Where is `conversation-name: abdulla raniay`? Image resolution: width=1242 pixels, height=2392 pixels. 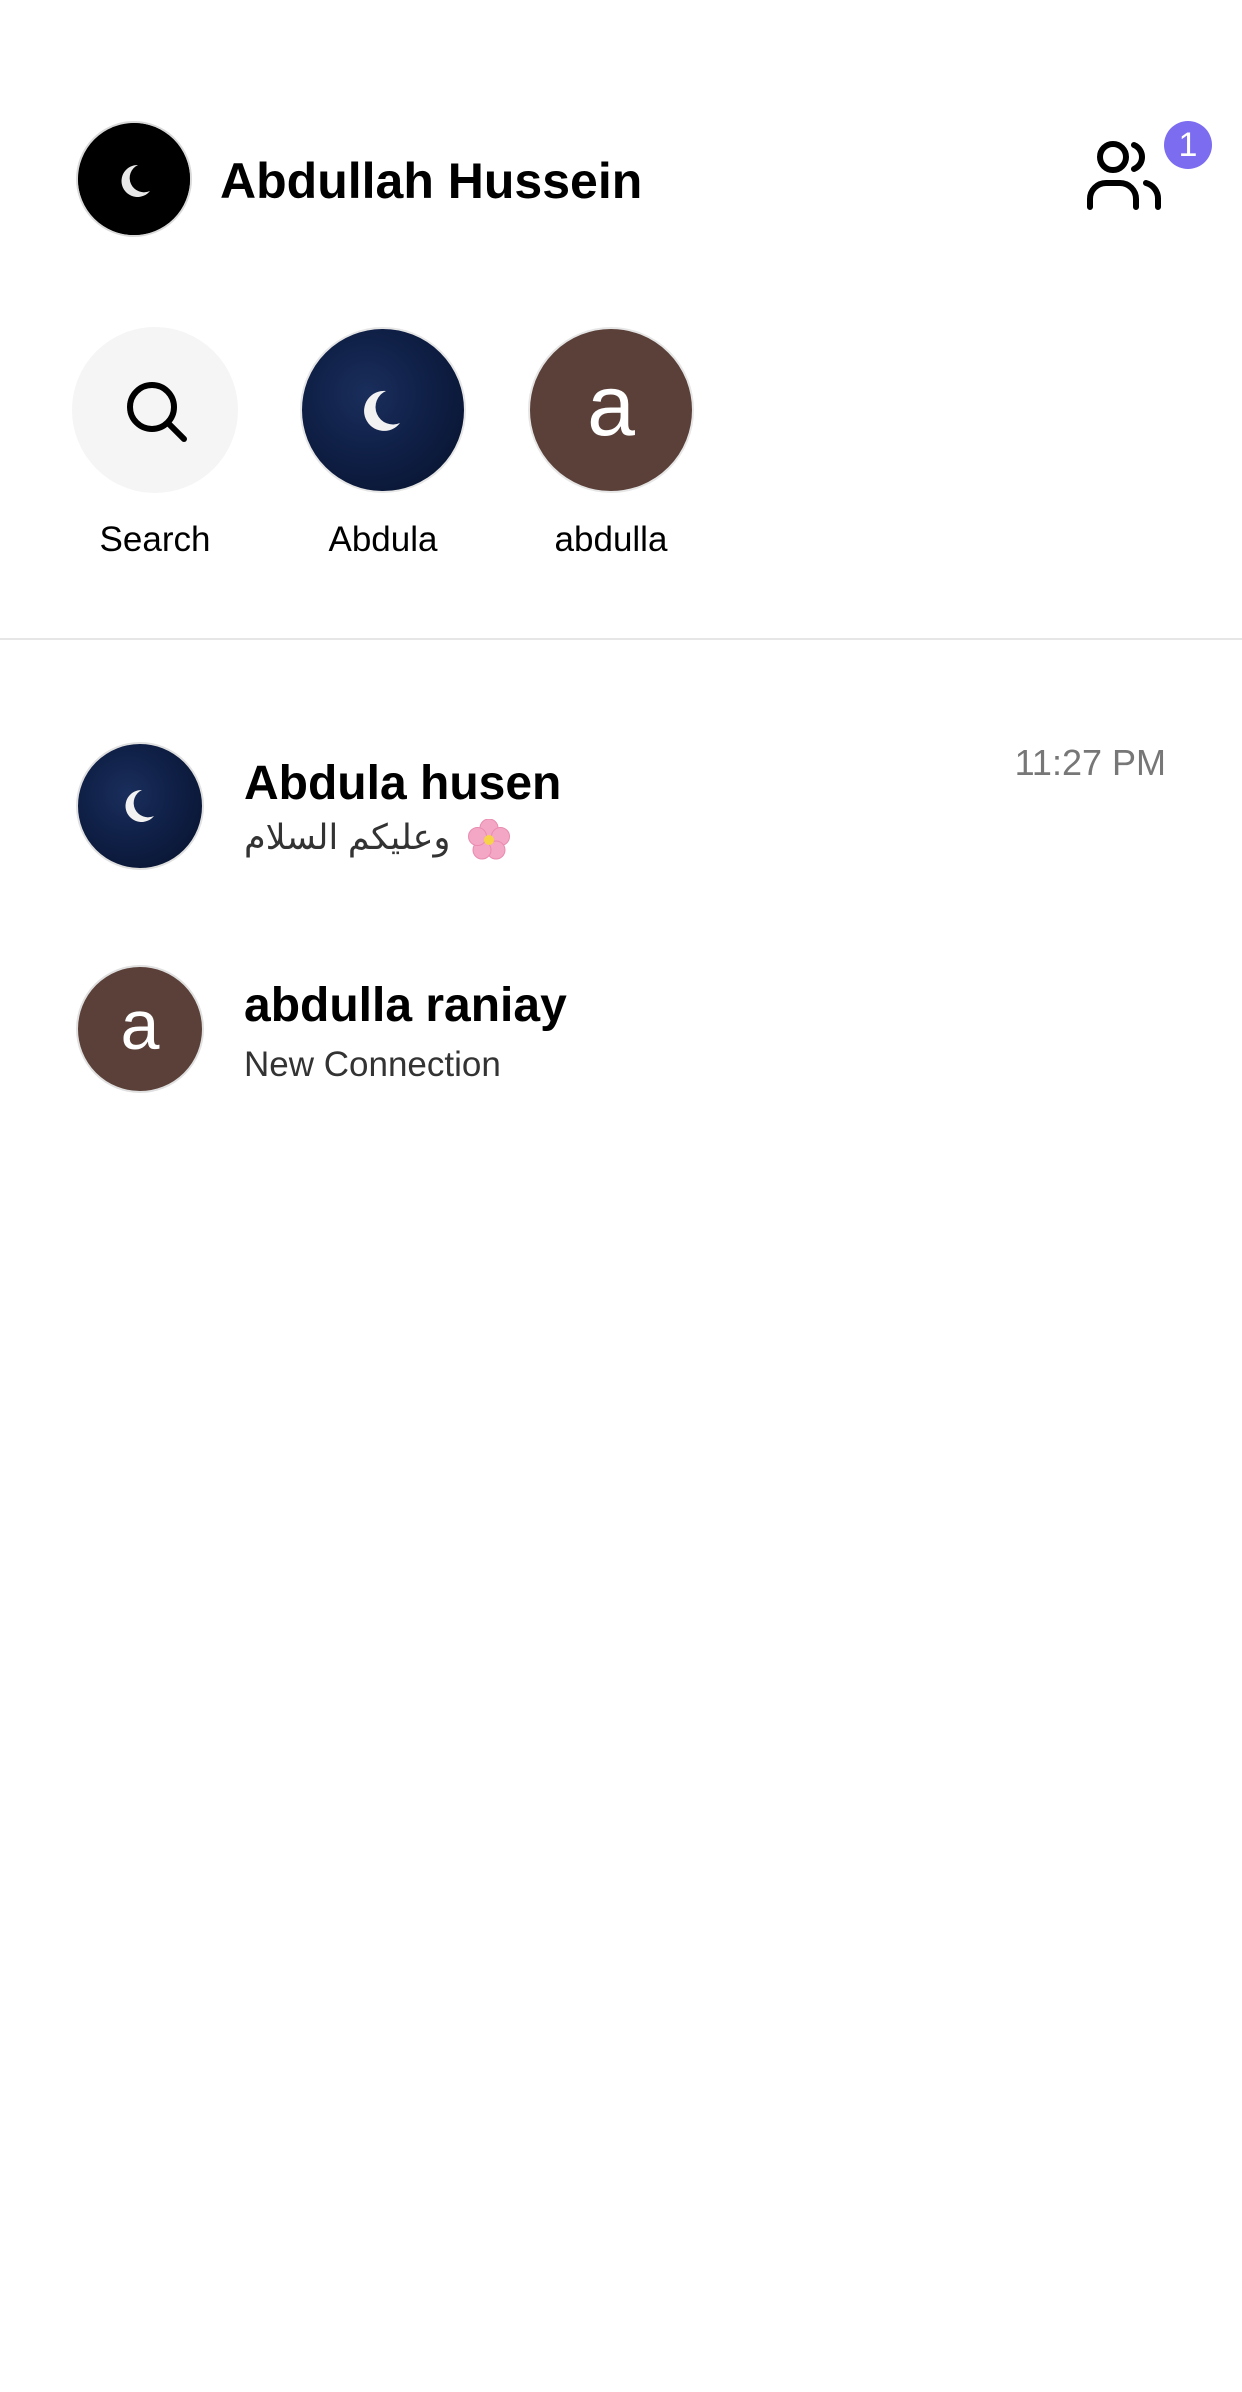
conversation-name: abdulla raniay is located at coordinates (405, 1005).